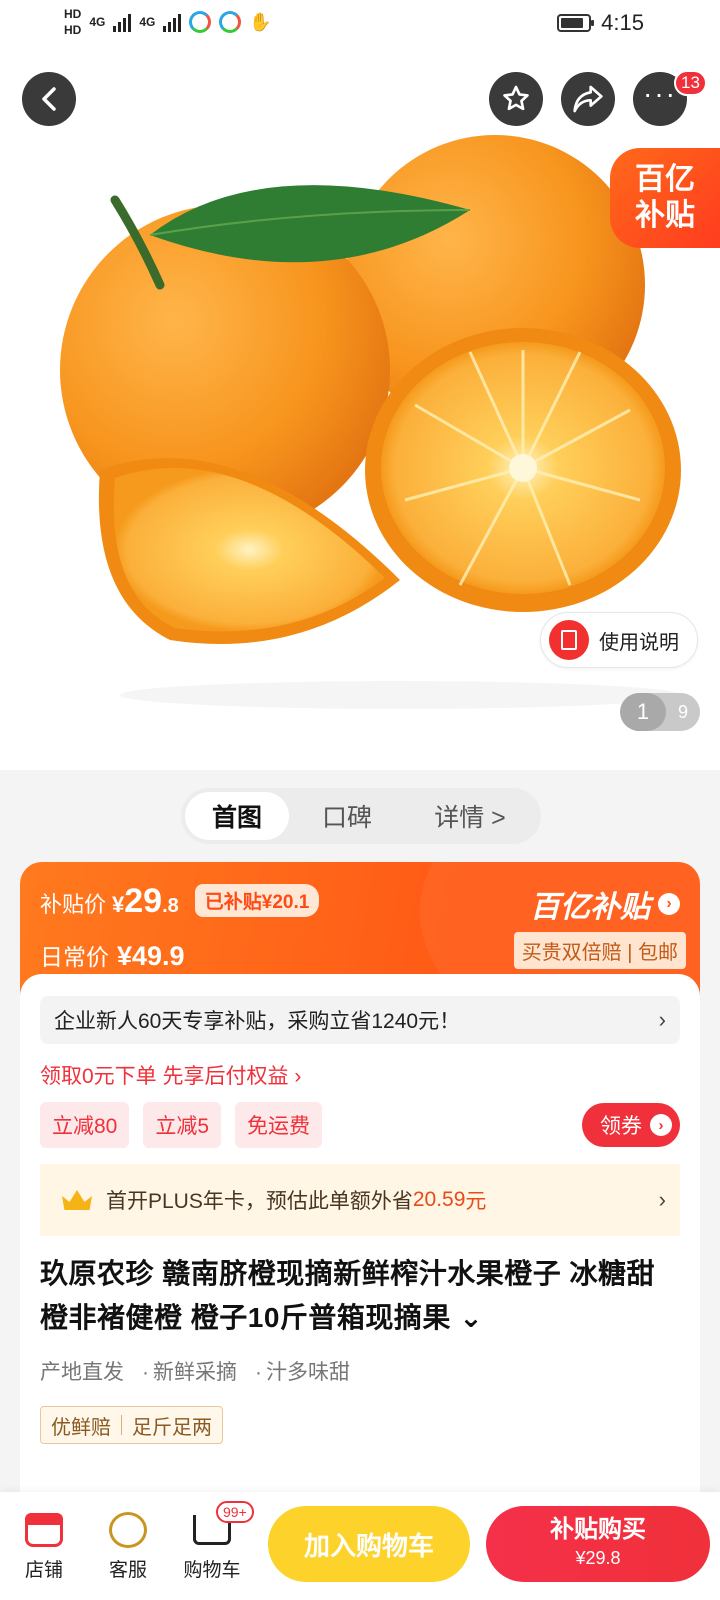  Describe the element at coordinates (347, 816) in the screenshot. I see `tab-reviews: 口碑` at that location.